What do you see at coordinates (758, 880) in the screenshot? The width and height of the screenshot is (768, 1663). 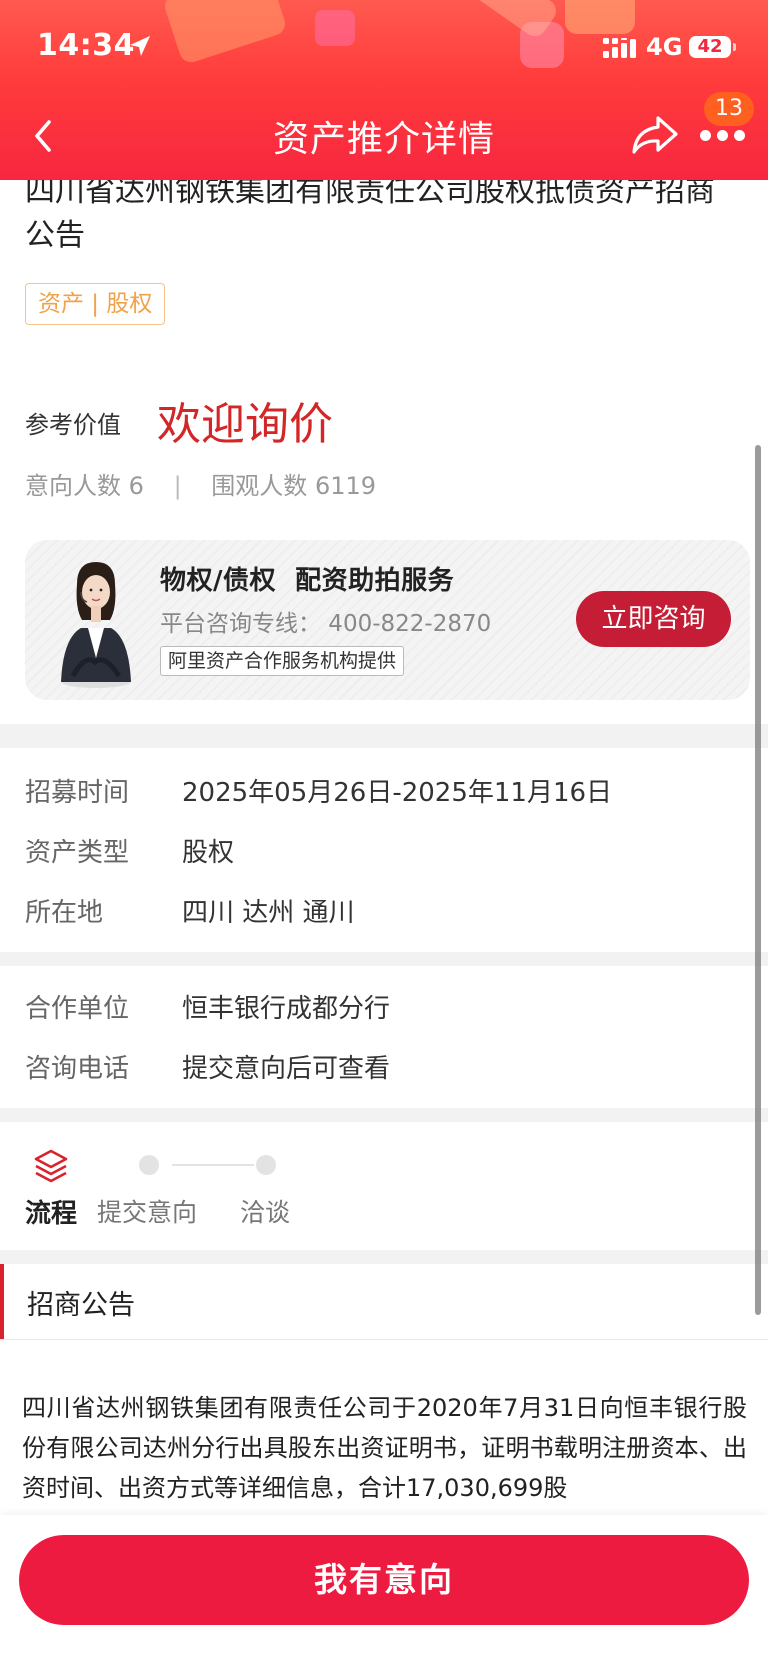 I see `scrollbar` at bounding box center [758, 880].